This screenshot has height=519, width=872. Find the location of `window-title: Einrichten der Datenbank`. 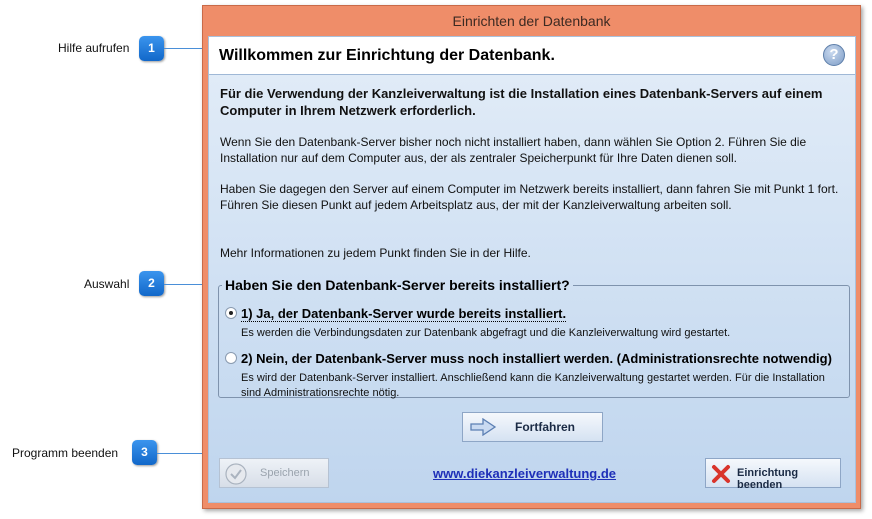

window-title: Einrichten der Datenbank is located at coordinates (531, 21).